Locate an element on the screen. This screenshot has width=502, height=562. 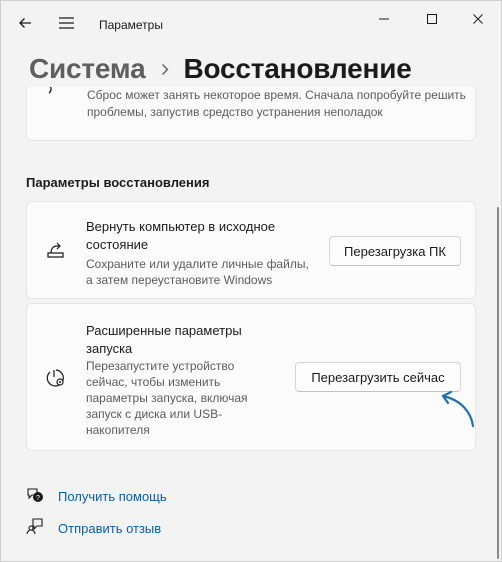
hamburger-menu-icon is located at coordinates (66, 23).